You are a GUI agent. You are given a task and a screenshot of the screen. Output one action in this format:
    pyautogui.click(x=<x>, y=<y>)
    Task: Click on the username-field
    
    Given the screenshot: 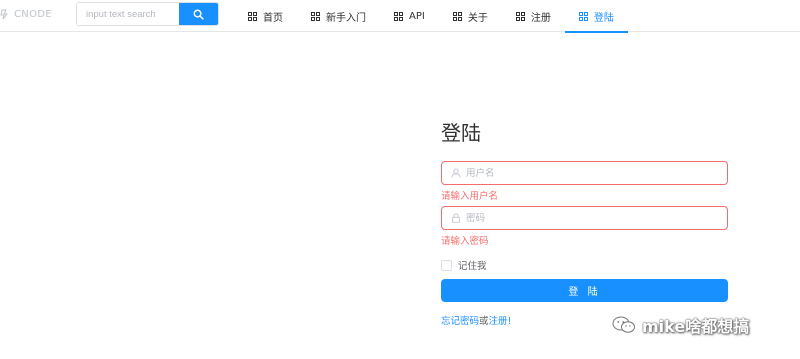 What is the action you would take?
    pyautogui.click(x=584, y=173)
    